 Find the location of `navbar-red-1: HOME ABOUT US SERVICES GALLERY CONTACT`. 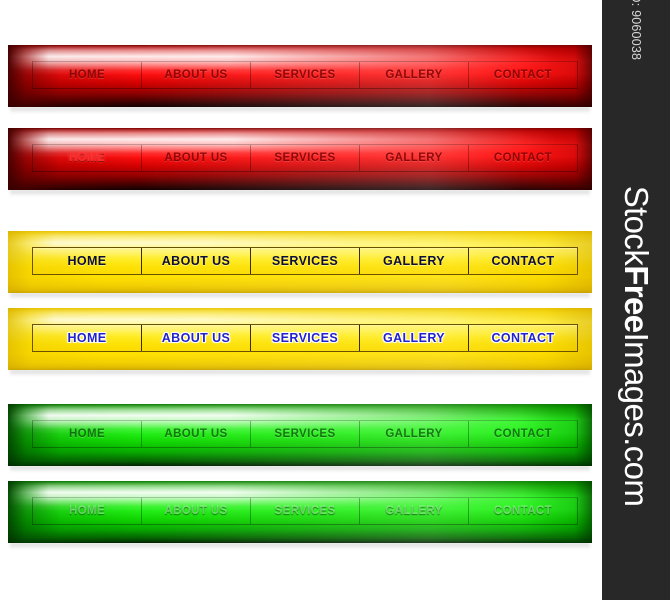

navbar-red-1: HOME ABOUT US SERVICES GALLERY CONTACT is located at coordinates (300, 76).